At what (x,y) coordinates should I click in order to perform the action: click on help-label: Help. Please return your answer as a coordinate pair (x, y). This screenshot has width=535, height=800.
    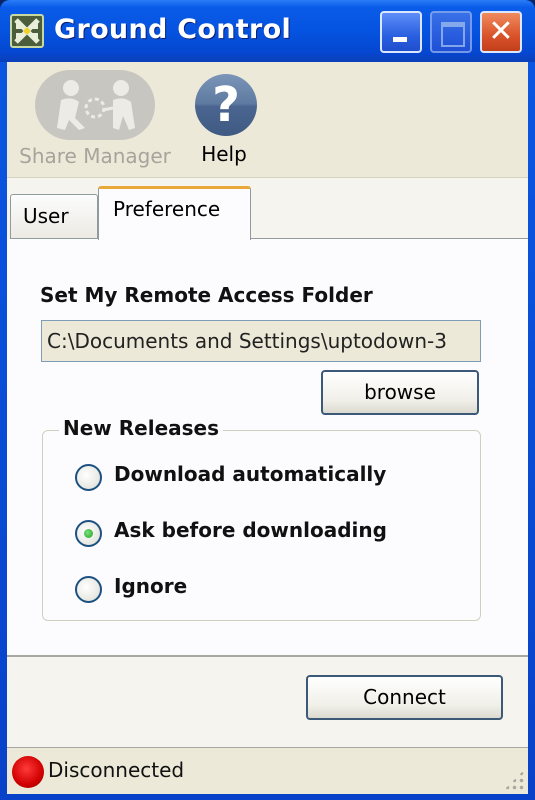
    Looking at the image, I should click on (224, 154).